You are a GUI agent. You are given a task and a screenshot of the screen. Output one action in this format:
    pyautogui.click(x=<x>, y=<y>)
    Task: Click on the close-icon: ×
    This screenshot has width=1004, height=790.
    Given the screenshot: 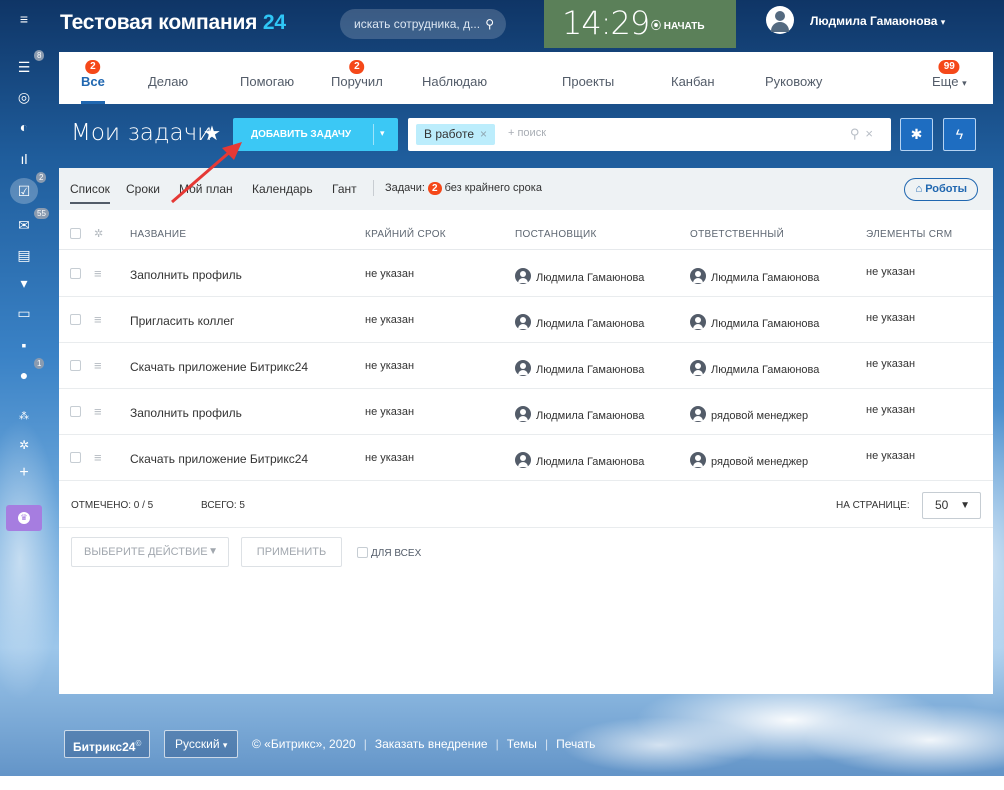 What is the action you would take?
    pyautogui.click(x=483, y=134)
    